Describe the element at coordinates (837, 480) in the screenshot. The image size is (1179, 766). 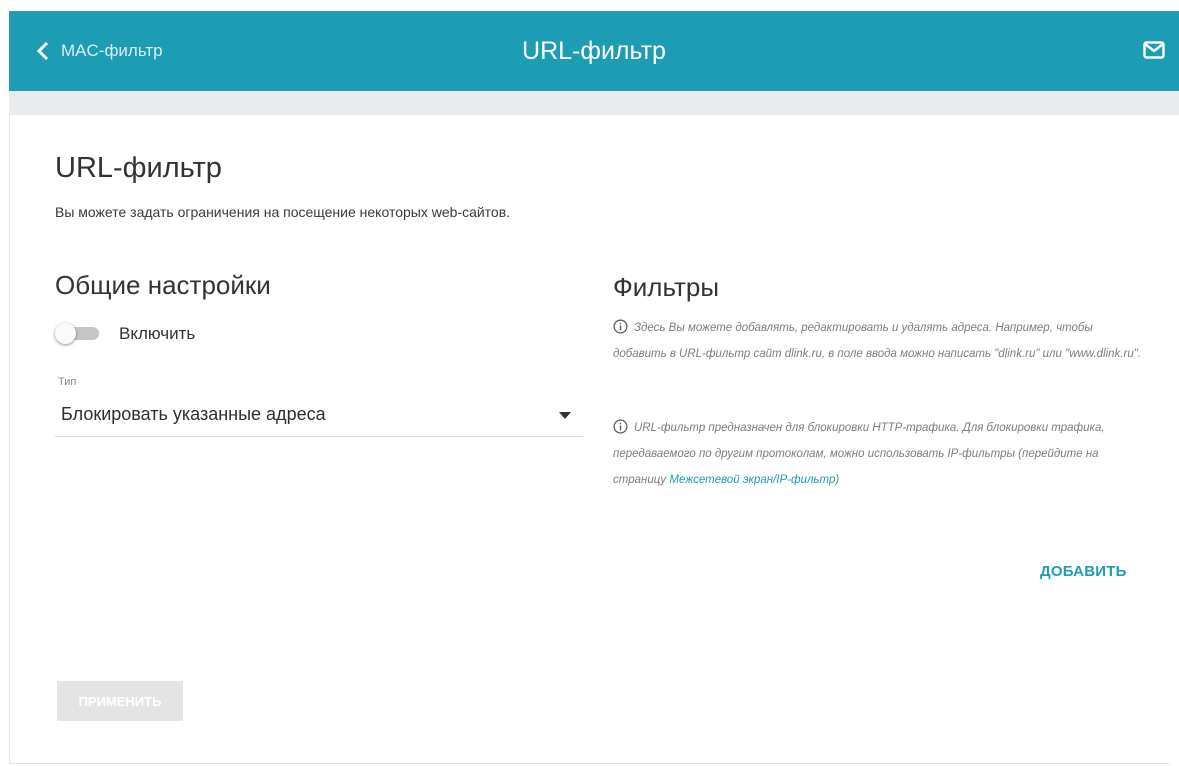
I see `info-2-suffix: )` at that location.